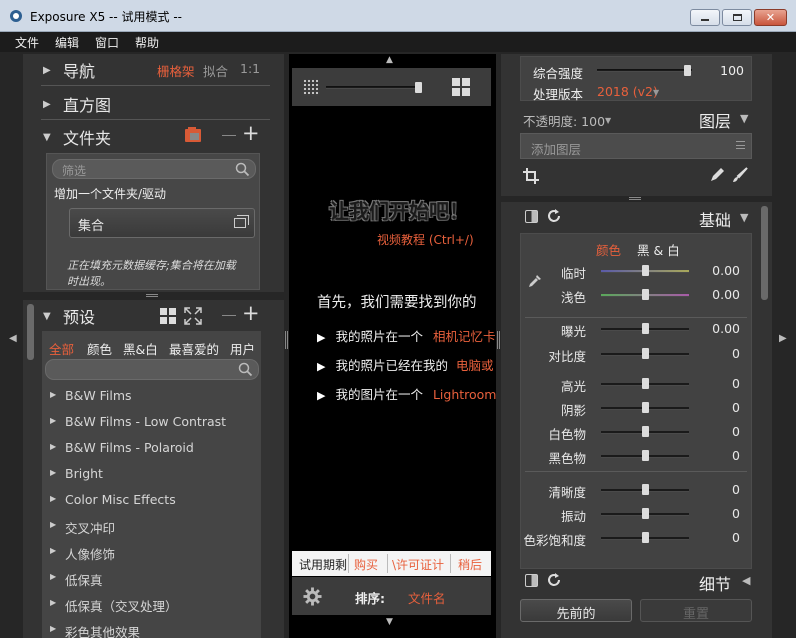 Image resolution: width=796 pixels, height=638 pixels. What do you see at coordinates (374, 87) in the screenshot?
I see `thumbnail-size-slider` at bounding box center [374, 87].